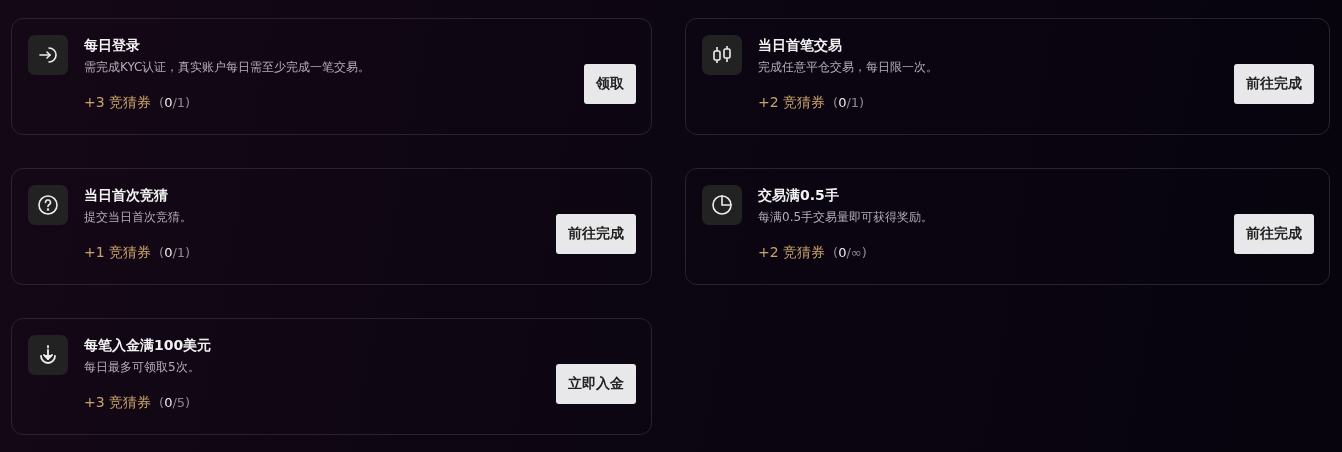  Describe the element at coordinates (126, 195) in the screenshot. I see `task-title: 当日首次竞猜` at that location.